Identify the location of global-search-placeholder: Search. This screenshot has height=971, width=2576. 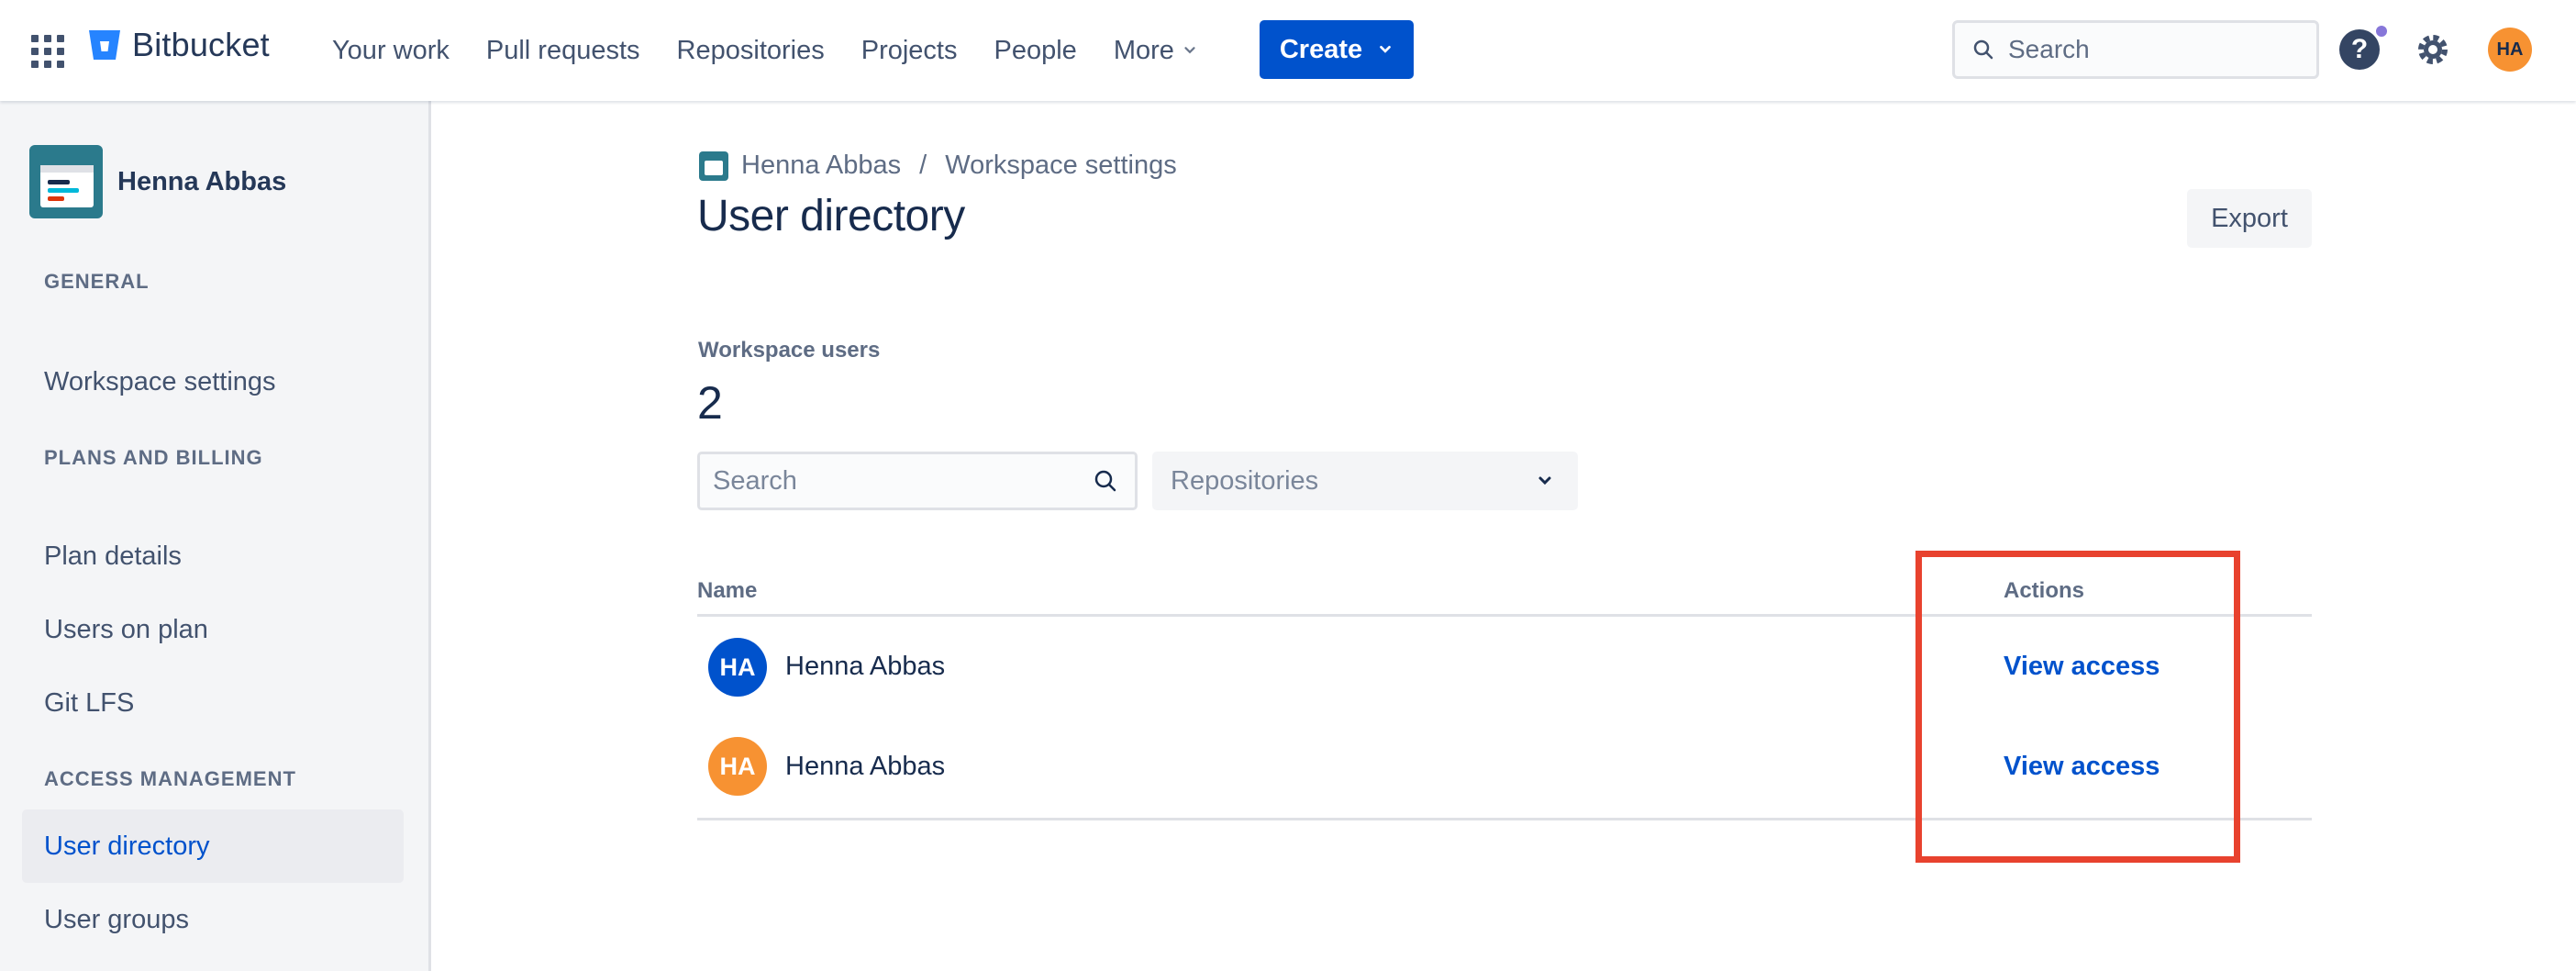
(2049, 49).